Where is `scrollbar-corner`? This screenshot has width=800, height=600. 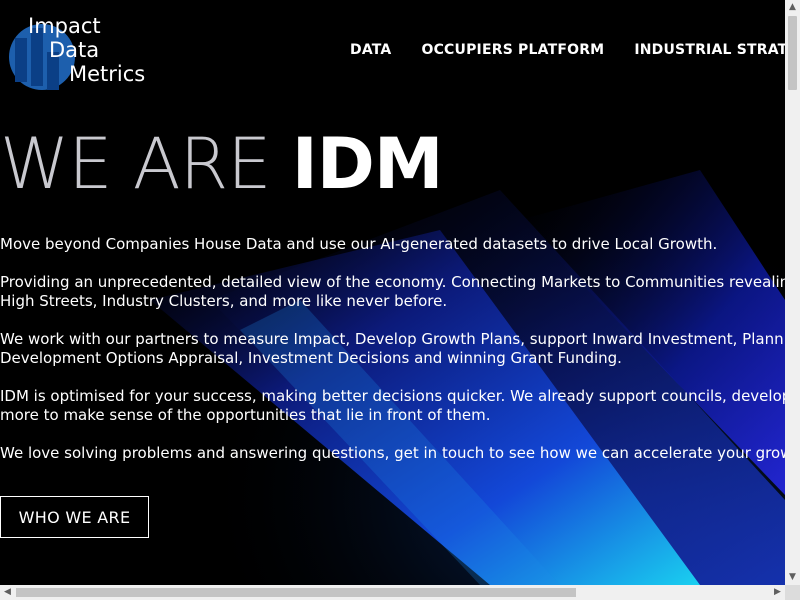 scrollbar-corner is located at coordinates (792, 592).